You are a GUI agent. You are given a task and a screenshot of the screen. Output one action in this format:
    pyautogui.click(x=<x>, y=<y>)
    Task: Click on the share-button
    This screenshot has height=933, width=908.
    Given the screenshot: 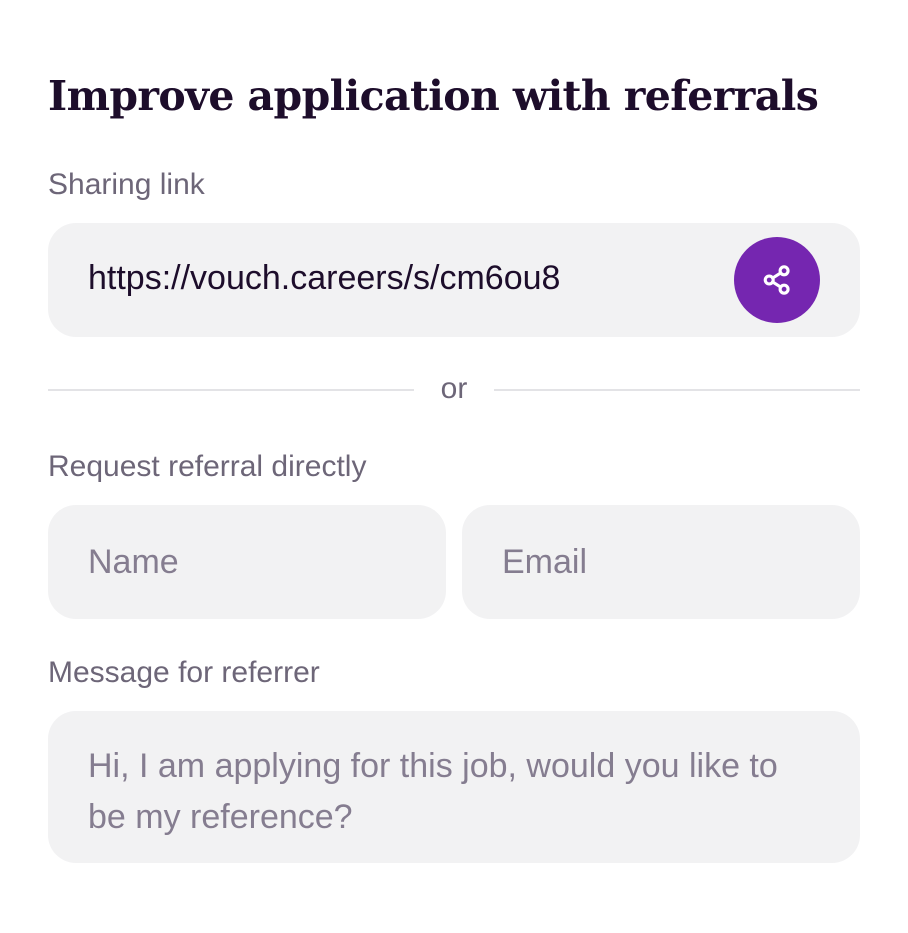 What is the action you would take?
    pyautogui.click(x=777, y=280)
    